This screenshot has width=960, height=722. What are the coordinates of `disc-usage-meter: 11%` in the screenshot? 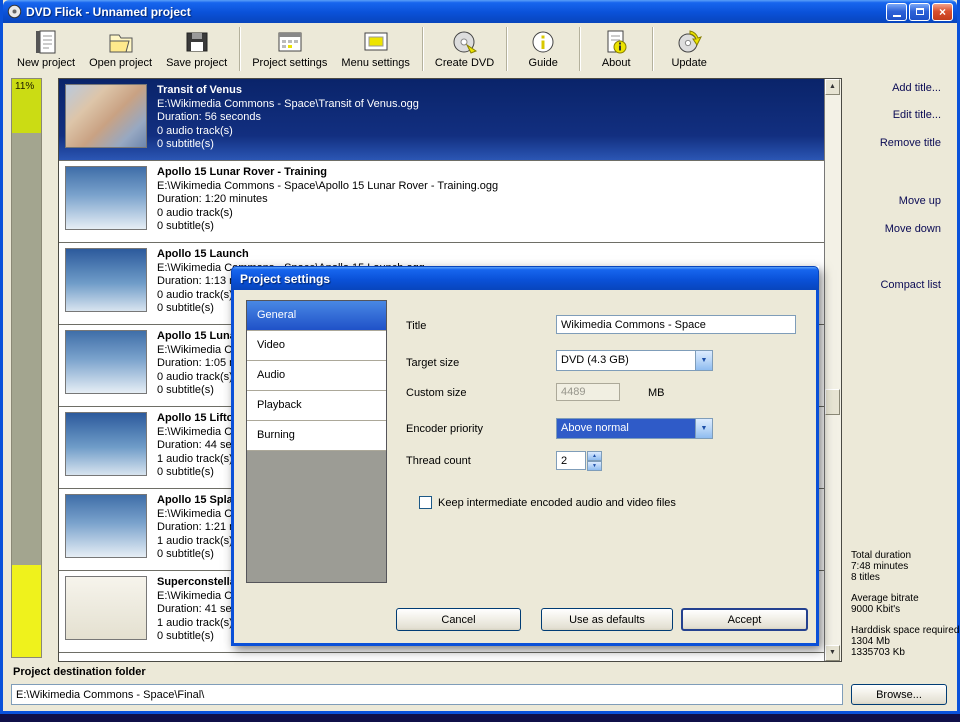 It's located at (26, 368).